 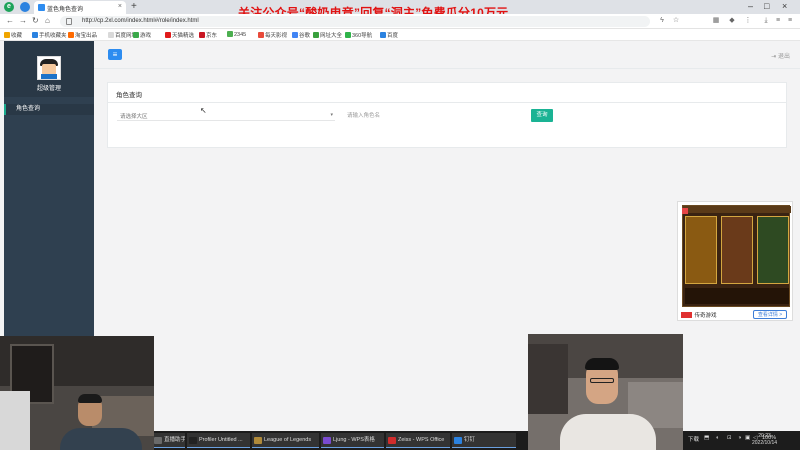 What do you see at coordinates (732, 21) in the screenshot?
I see `shield-icon: ◆` at bounding box center [732, 21].